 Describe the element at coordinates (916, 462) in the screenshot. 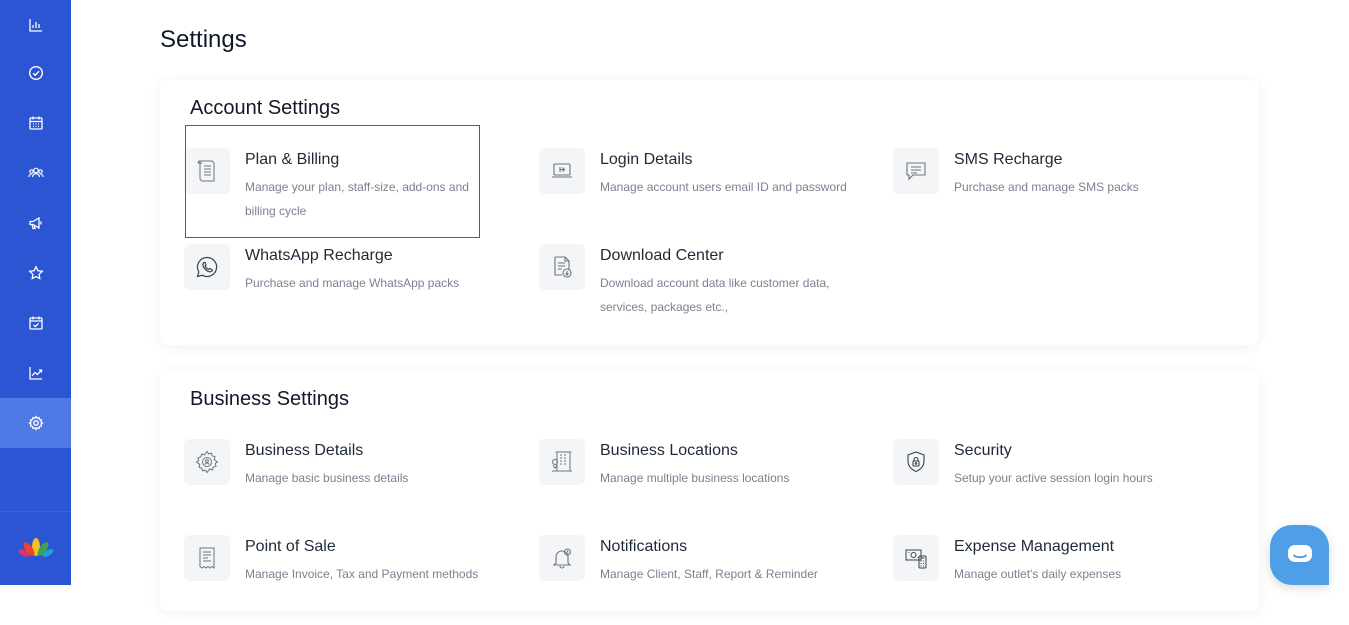

I see `shield-lock-icon` at that location.